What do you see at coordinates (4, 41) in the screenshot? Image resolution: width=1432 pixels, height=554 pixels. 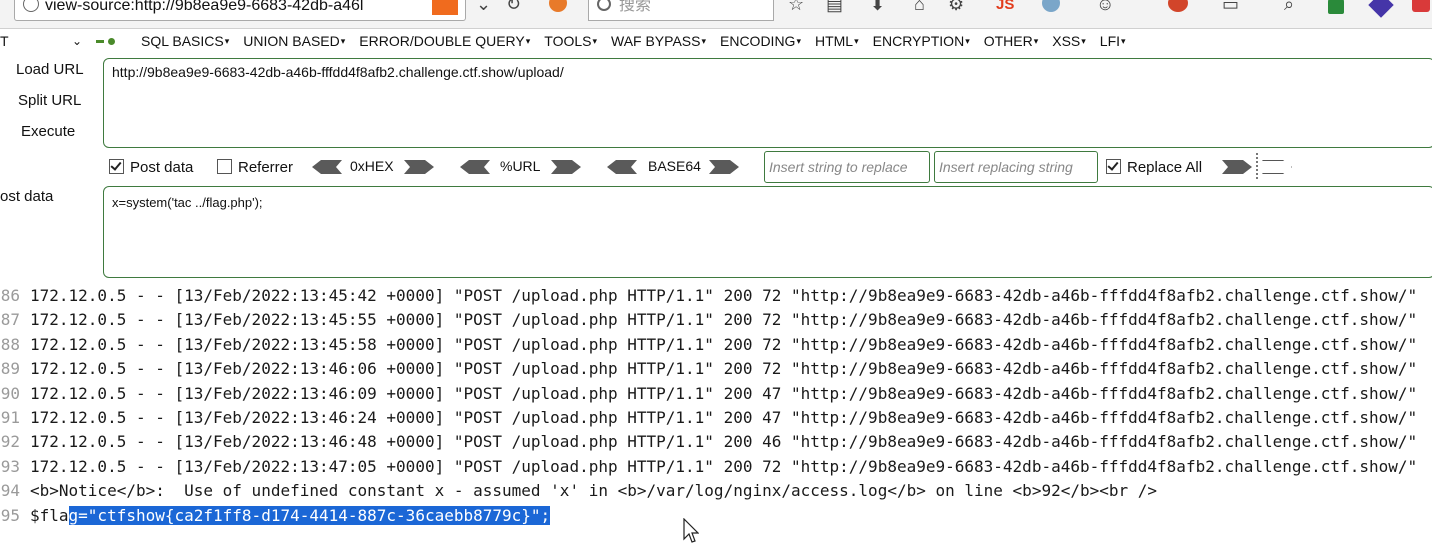 I see `hackbar-select-value: T` at bounding box center [4, 41].